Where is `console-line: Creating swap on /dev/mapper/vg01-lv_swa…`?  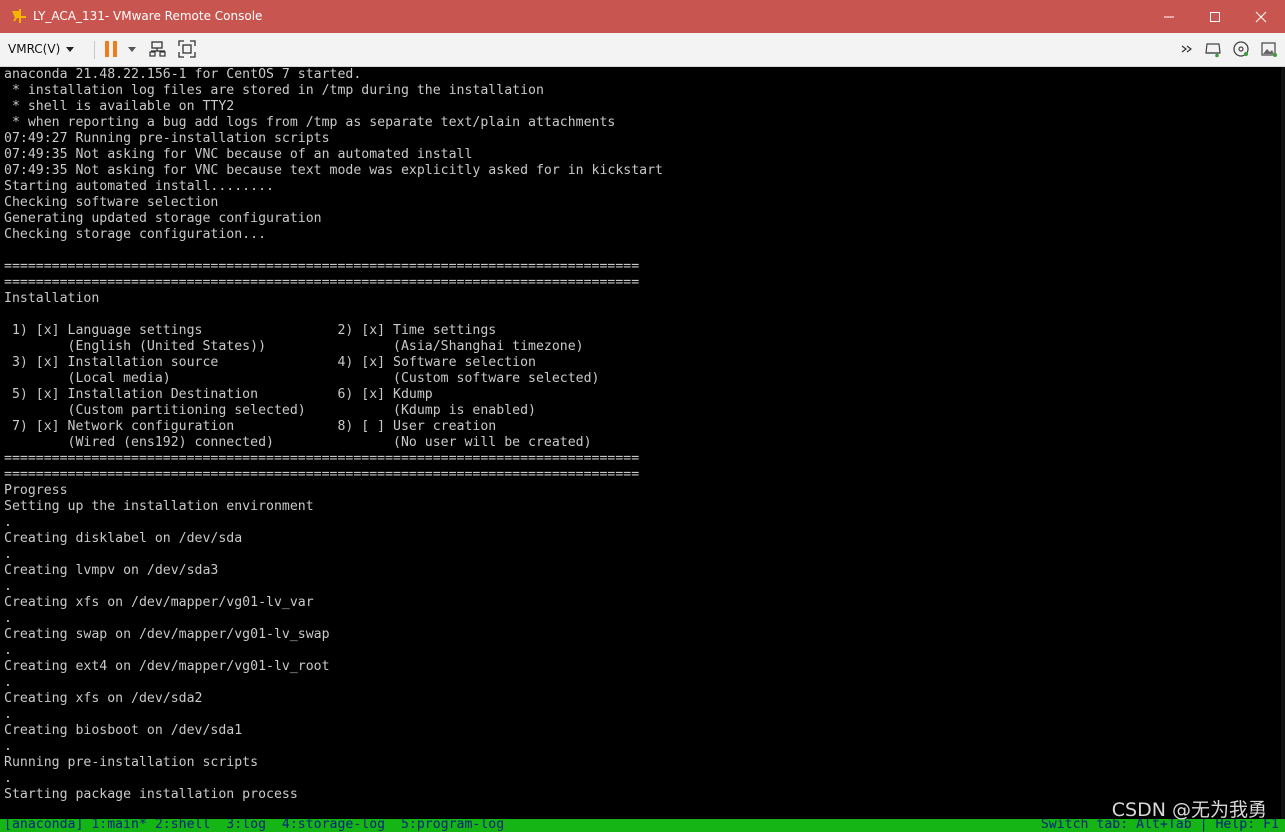
console-line: Creating swap on /dev/mapper/vg01-lv_swa… is located at coordinates (167, 634).